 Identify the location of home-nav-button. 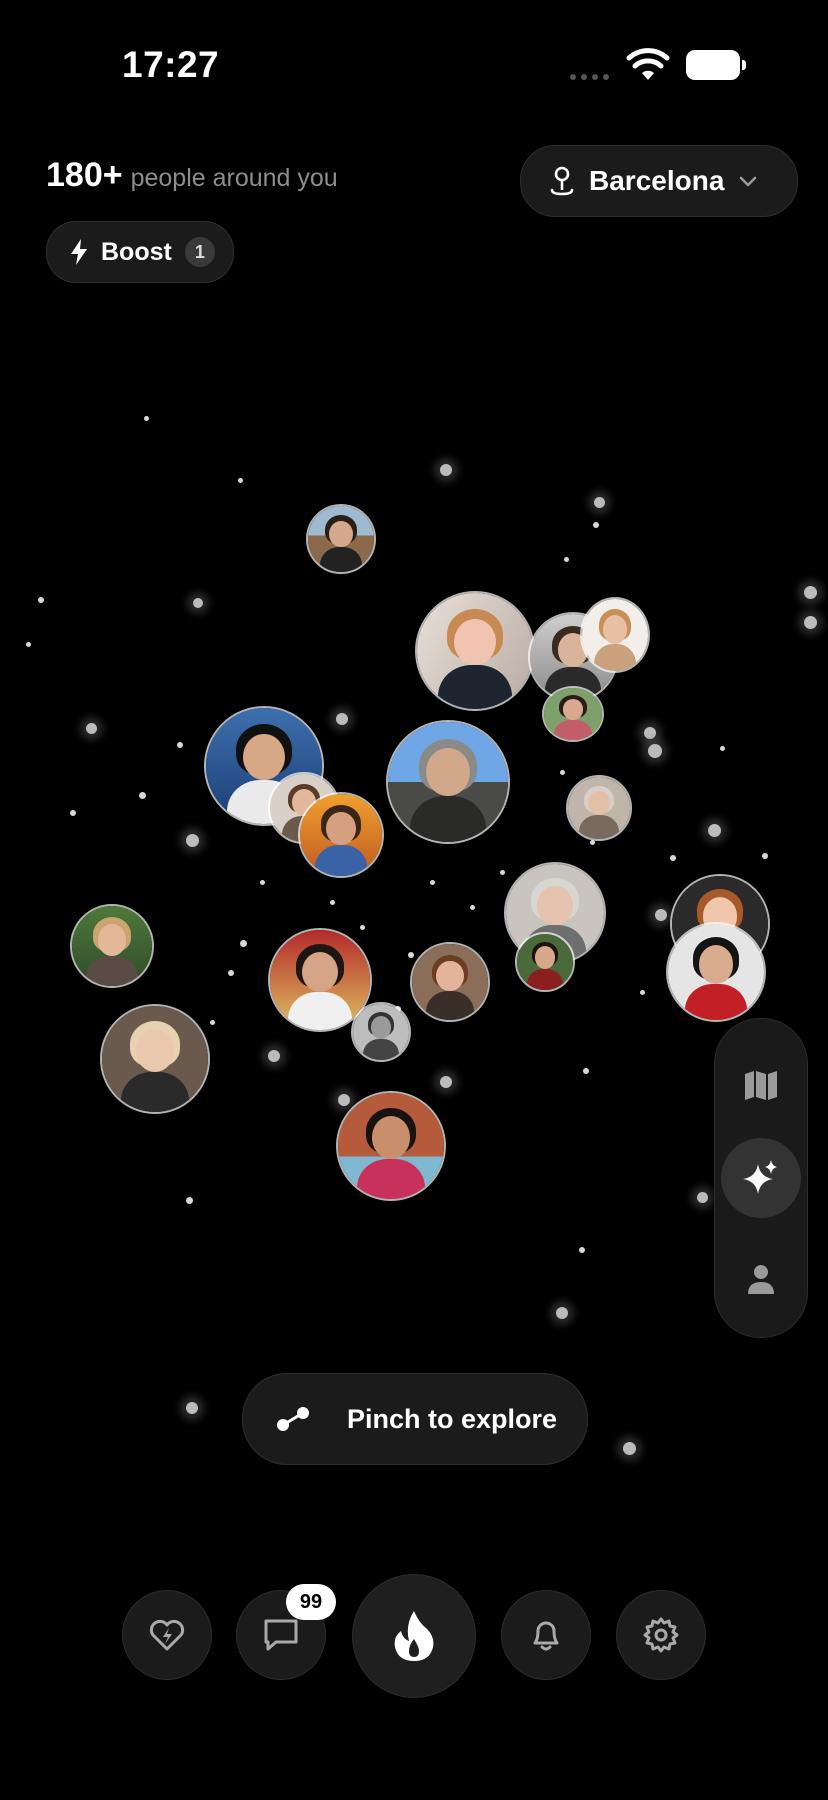
(414, 1636).